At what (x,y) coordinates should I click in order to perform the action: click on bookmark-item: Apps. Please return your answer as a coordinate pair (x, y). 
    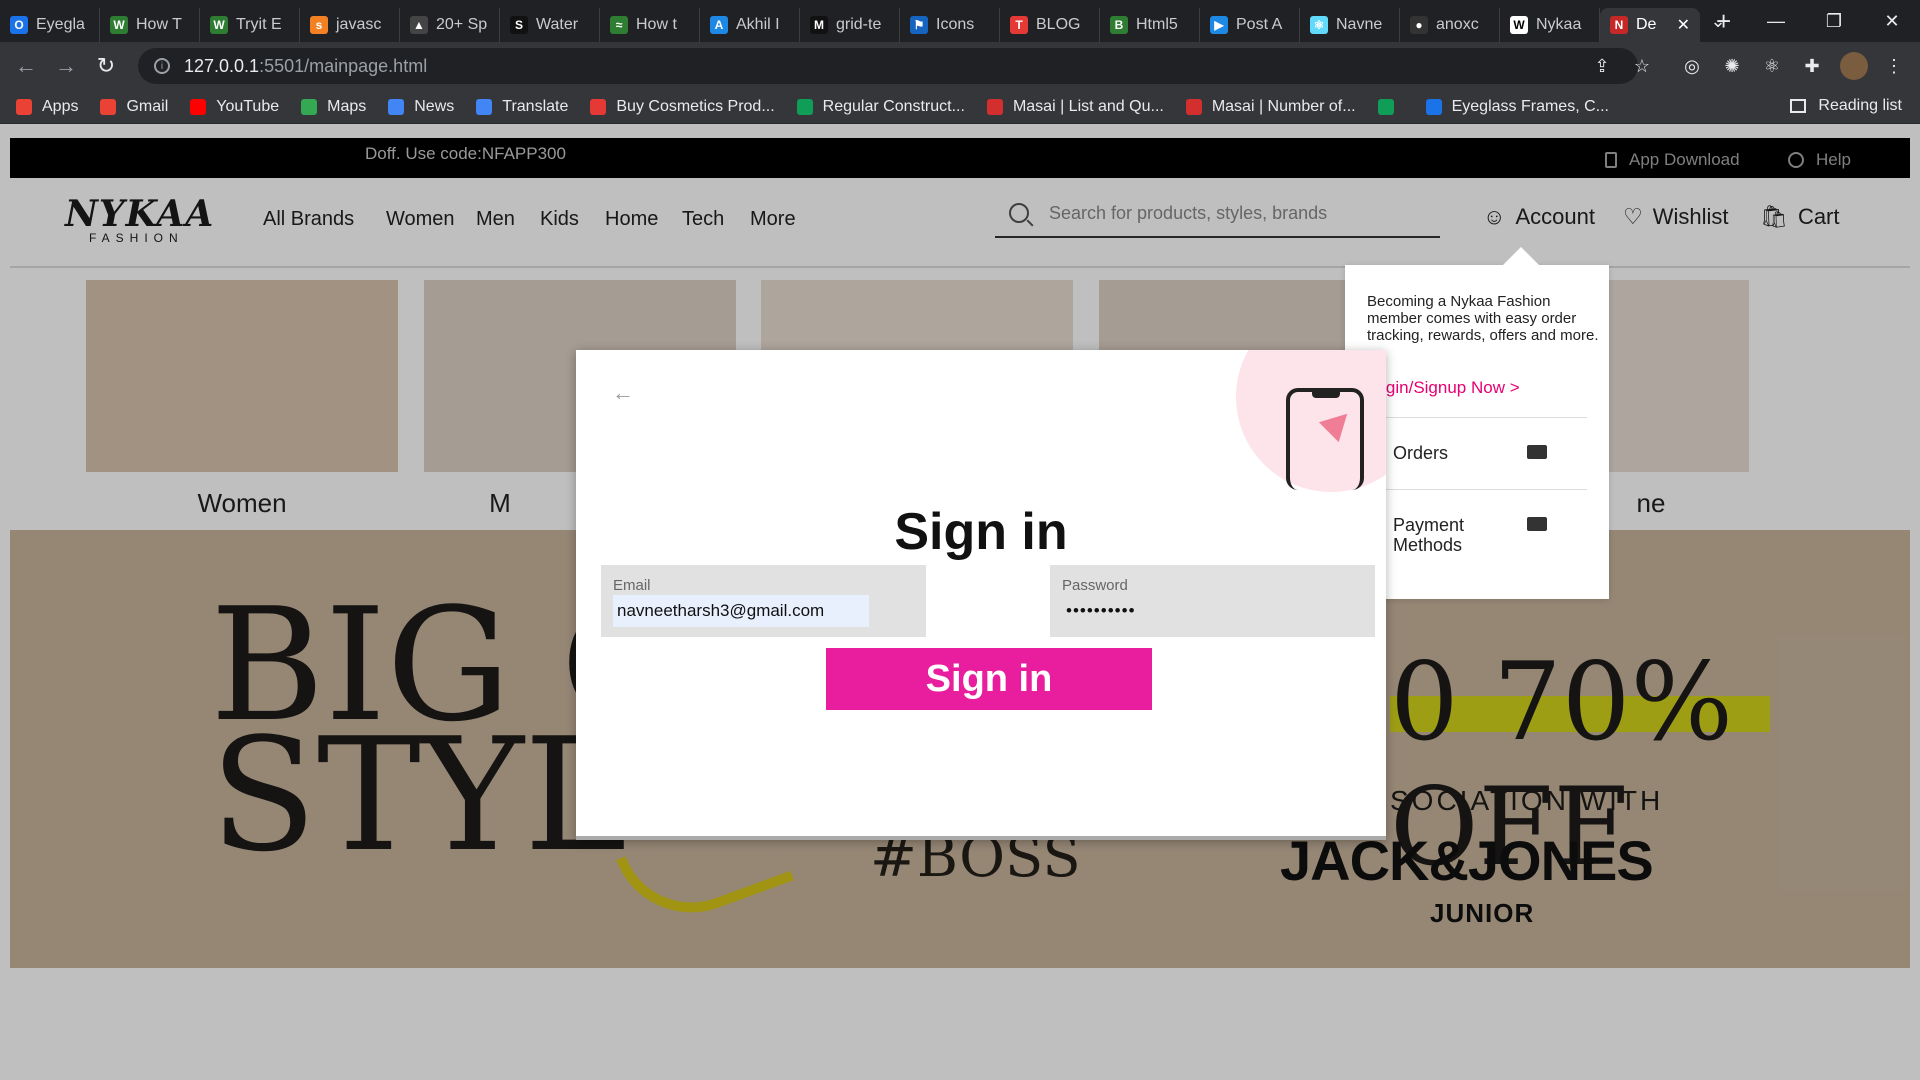
    Looking at the image, I should click on (47, 107).